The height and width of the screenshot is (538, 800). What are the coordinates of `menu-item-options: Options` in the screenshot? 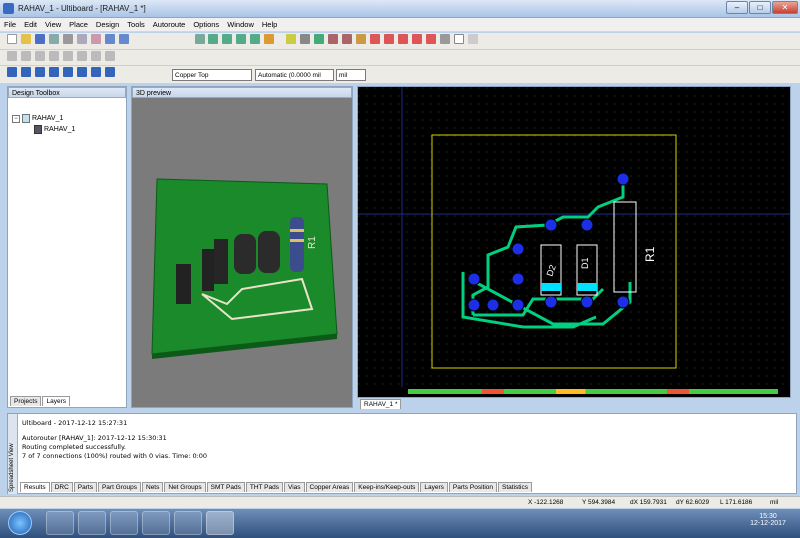 It's located at (206, 24).